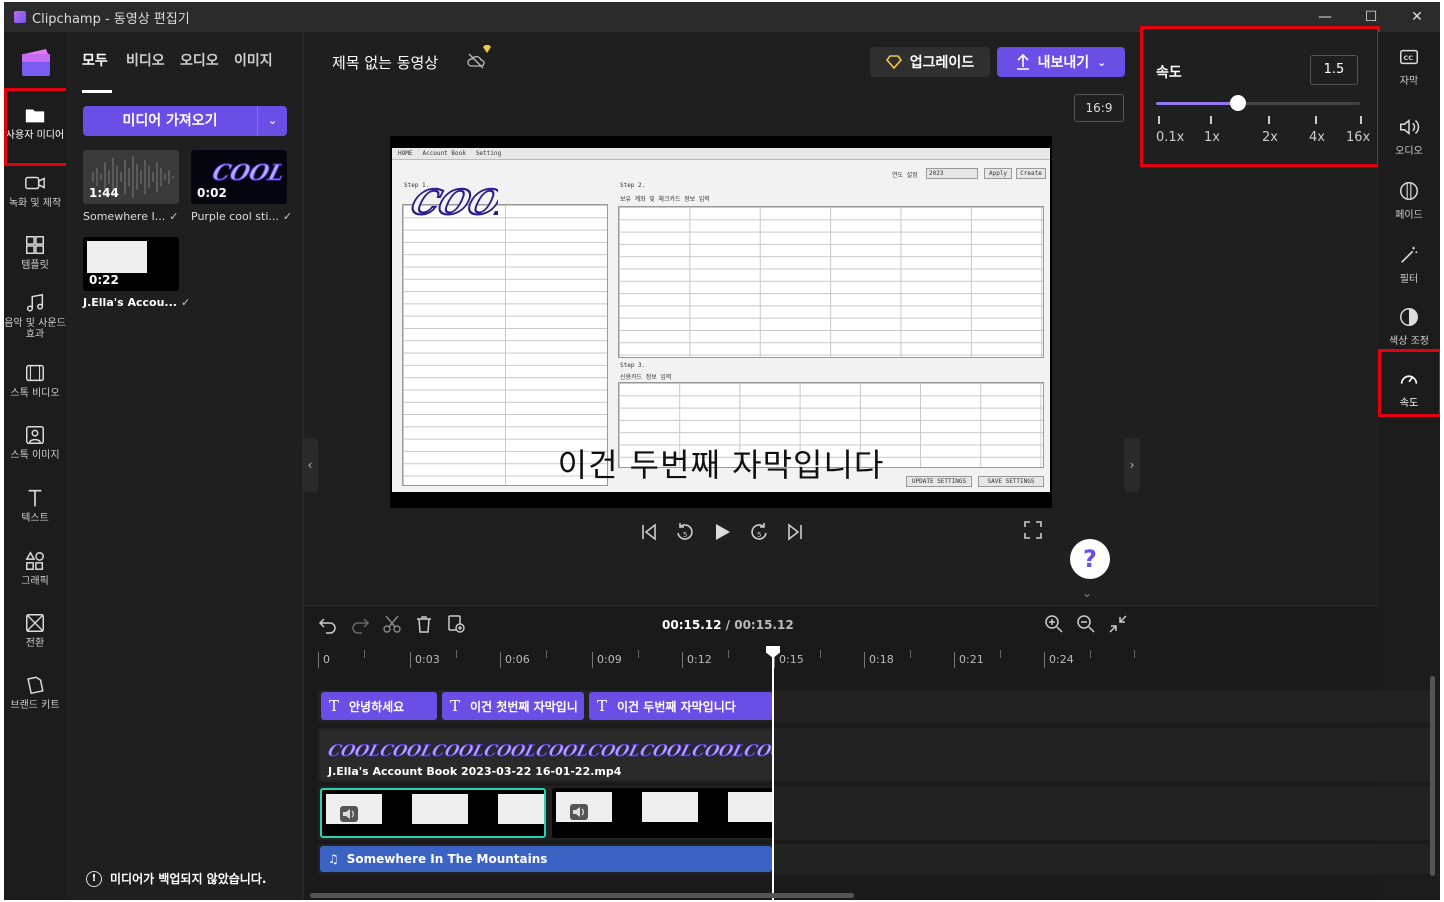 This screenshot has width=1444, height=902. What do you see at coordinates (789, 660) in the screenshot?
I see `ruler-mark: 0:15` at bounding box center [789, 660].